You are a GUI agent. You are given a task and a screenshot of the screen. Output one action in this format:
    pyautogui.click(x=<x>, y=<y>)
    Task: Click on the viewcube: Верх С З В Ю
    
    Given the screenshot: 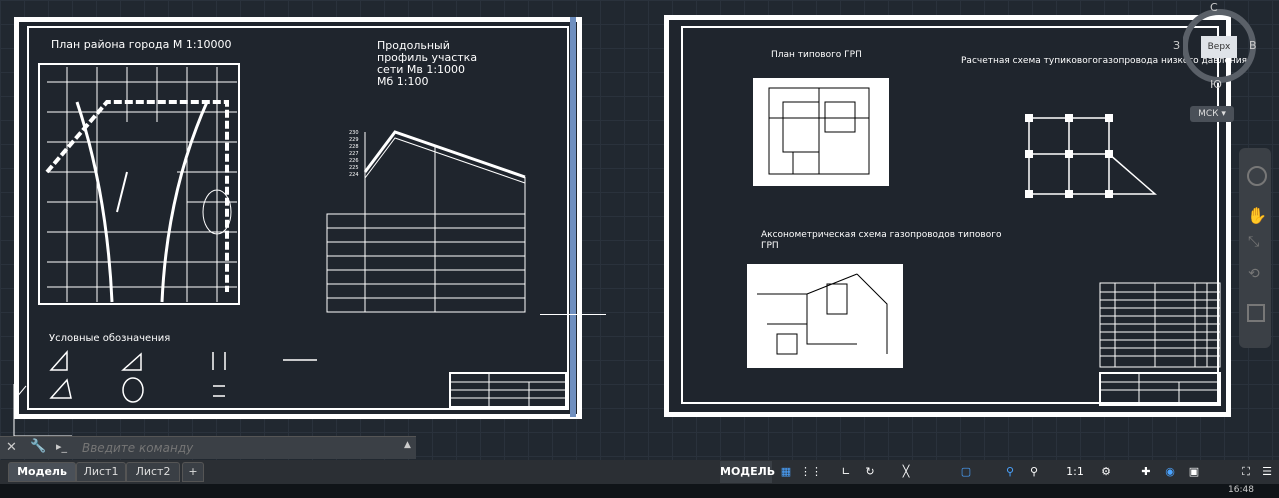 What is the action you would take?
    pyautogui.click(x=1226, y=50)
    